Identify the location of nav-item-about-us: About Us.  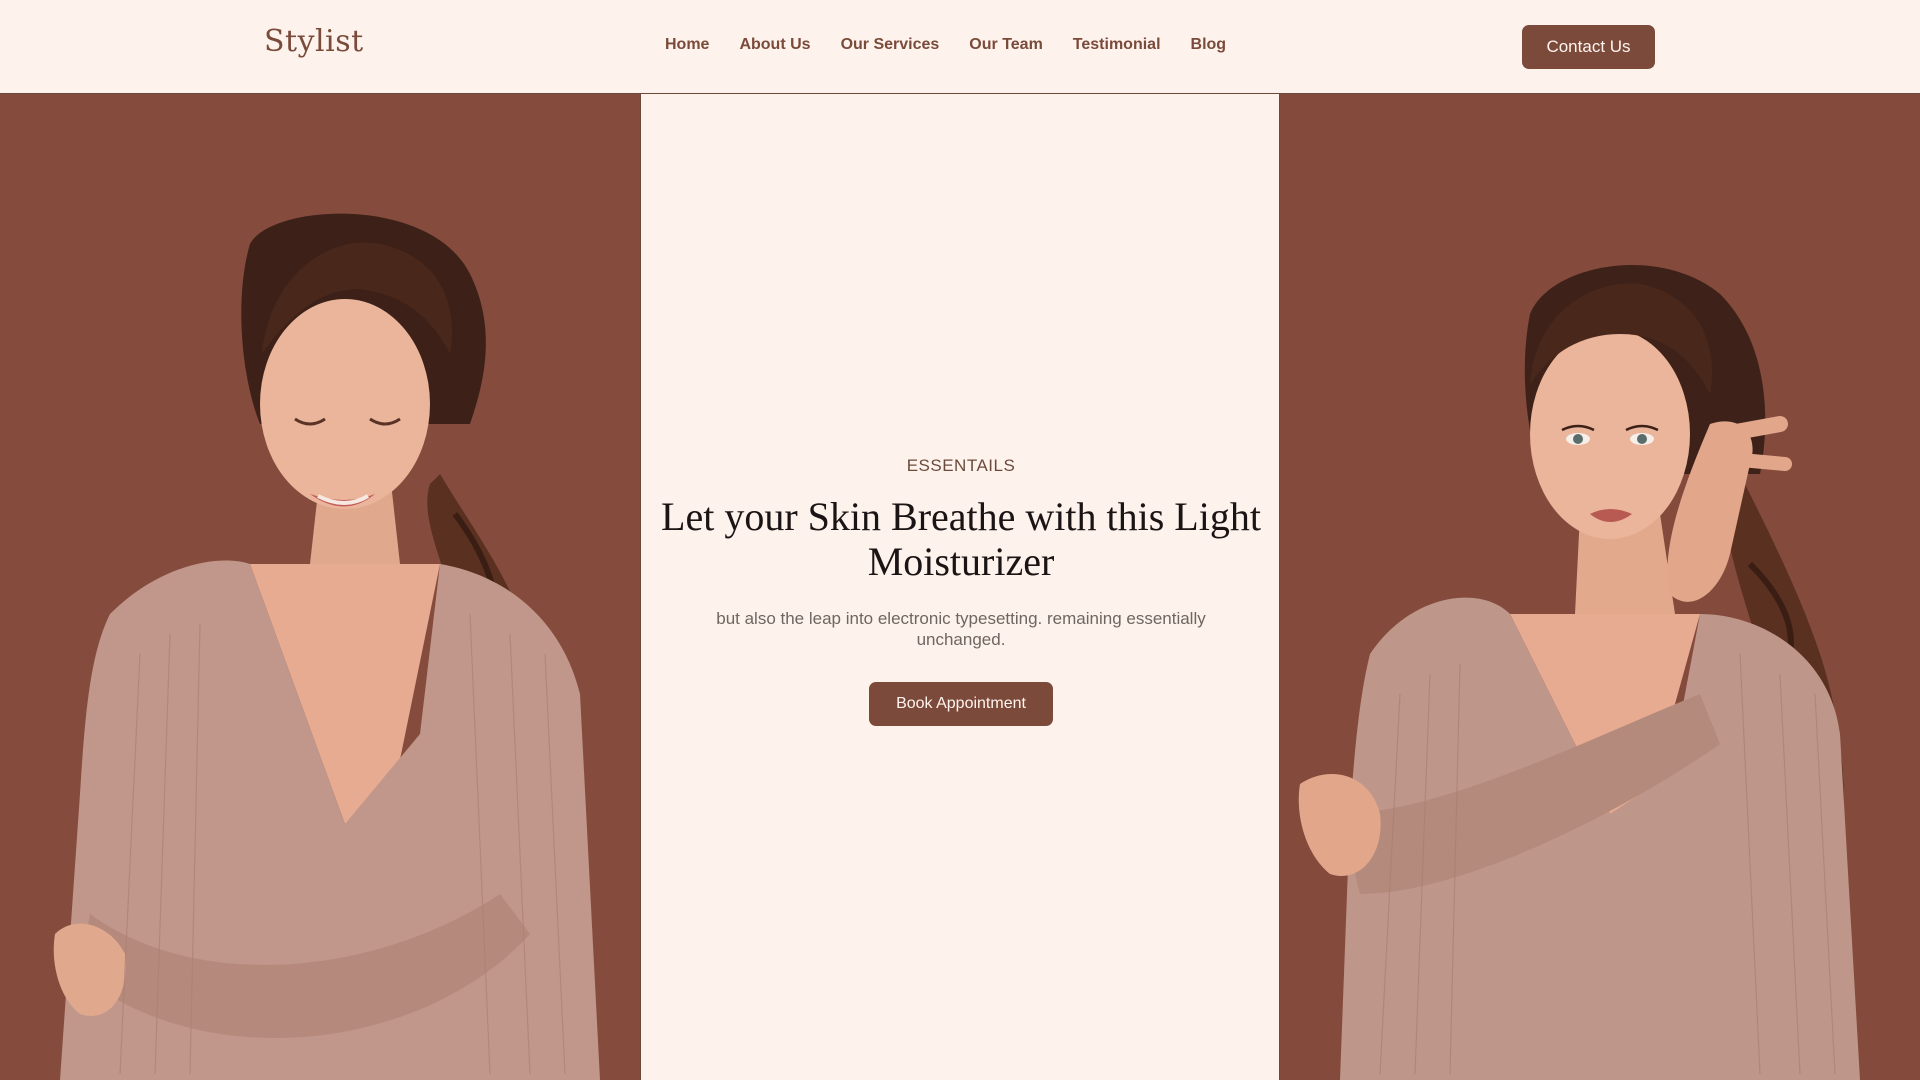
(774, 45).